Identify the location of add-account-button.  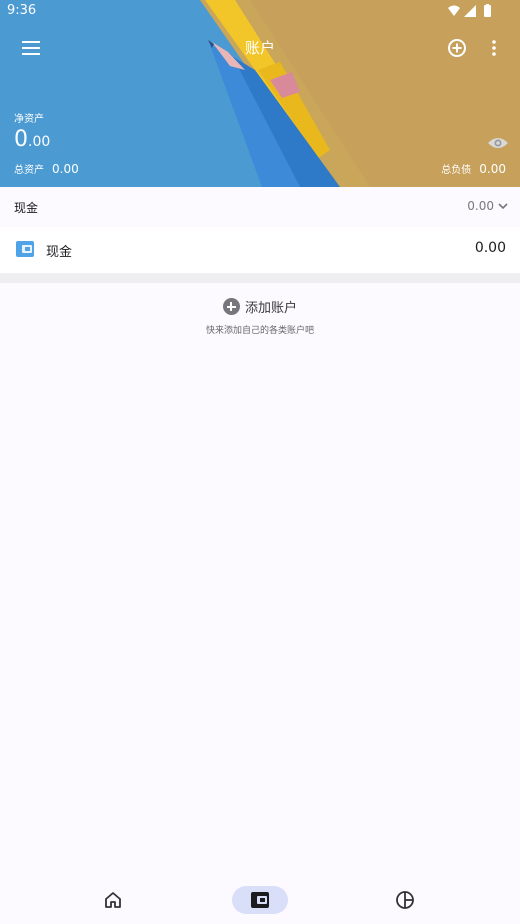
(457, 48).